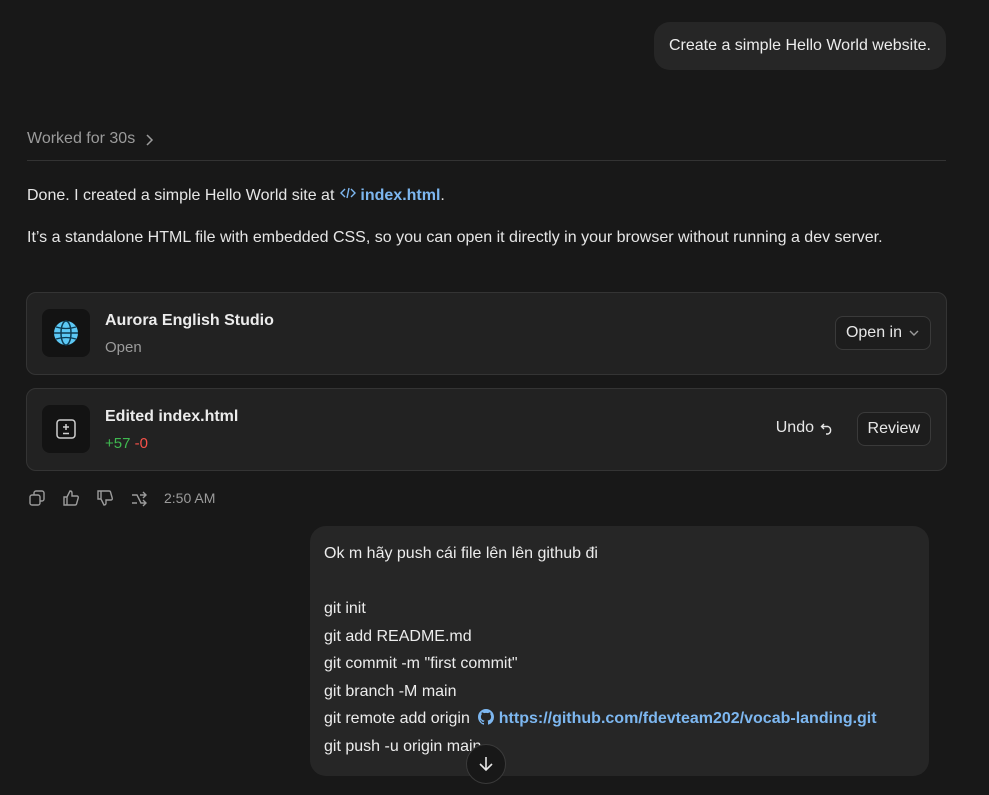 The width and height of the screenshot is (989, 795). I want to click on edit-title: Edited index.html, so click(172, 416).